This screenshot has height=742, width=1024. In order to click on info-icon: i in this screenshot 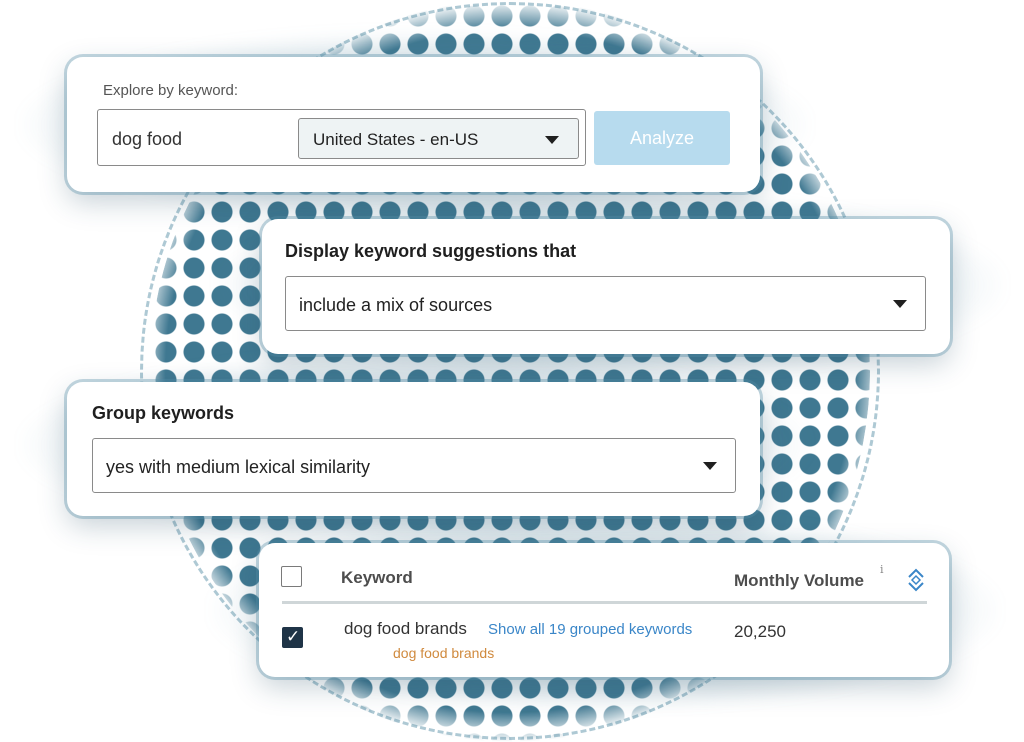, I will do `click(882, 569)`.